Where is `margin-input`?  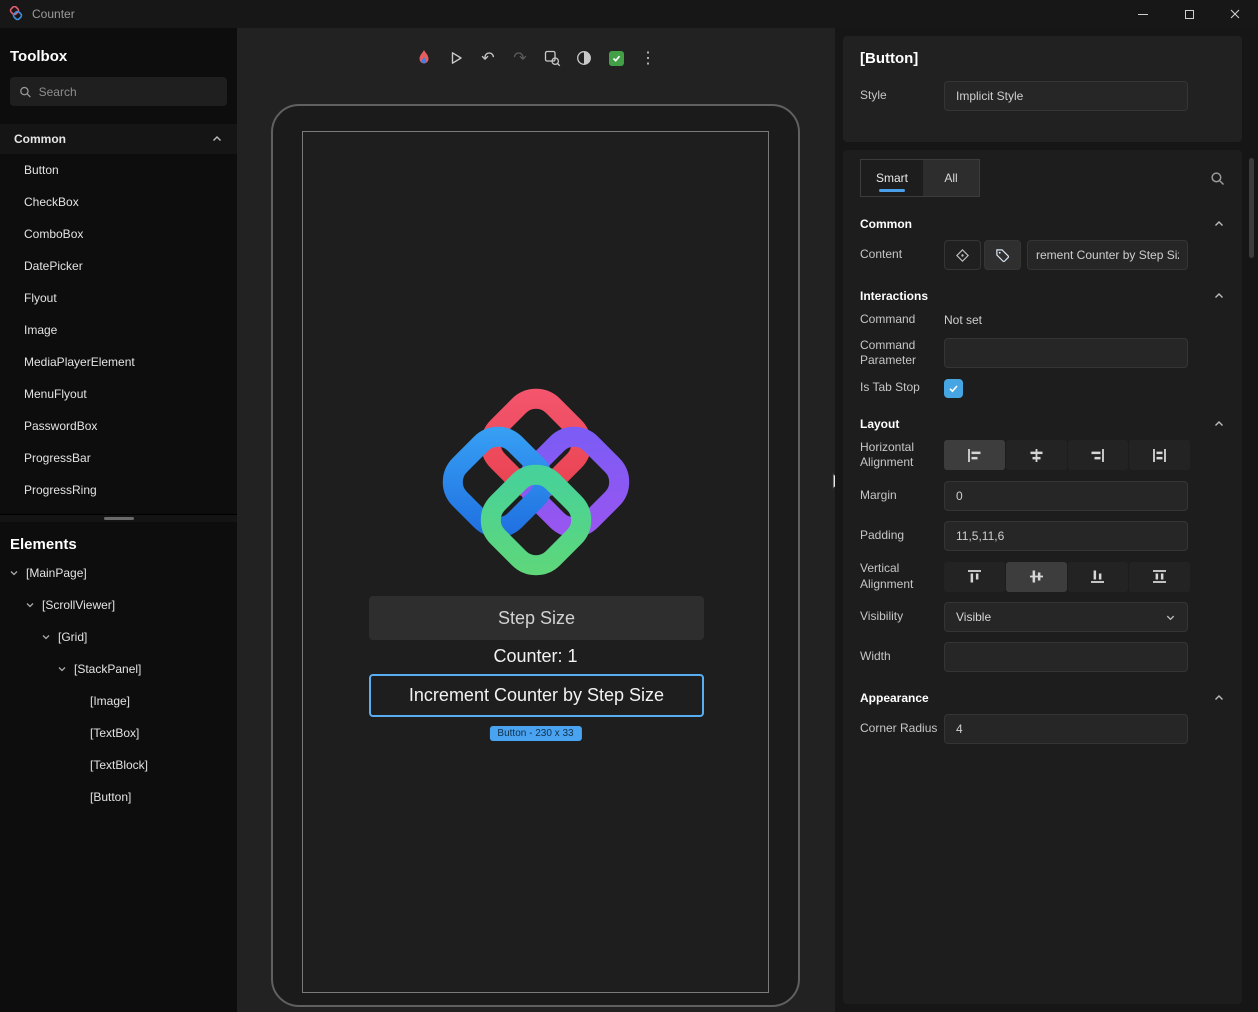
margin-input is located at coordinates (1066, 495).